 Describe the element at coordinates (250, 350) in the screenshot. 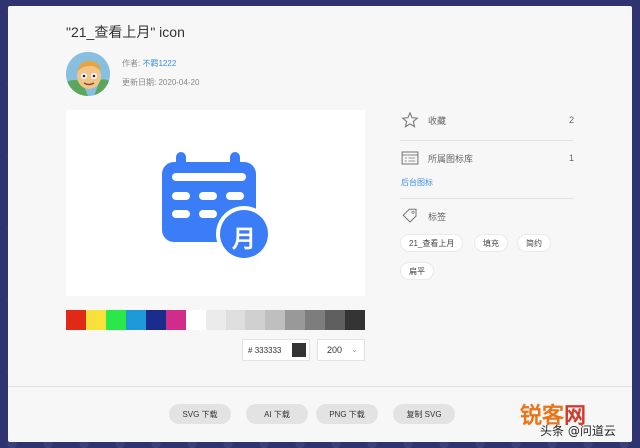

I see `hex-prefix: #` at that location.